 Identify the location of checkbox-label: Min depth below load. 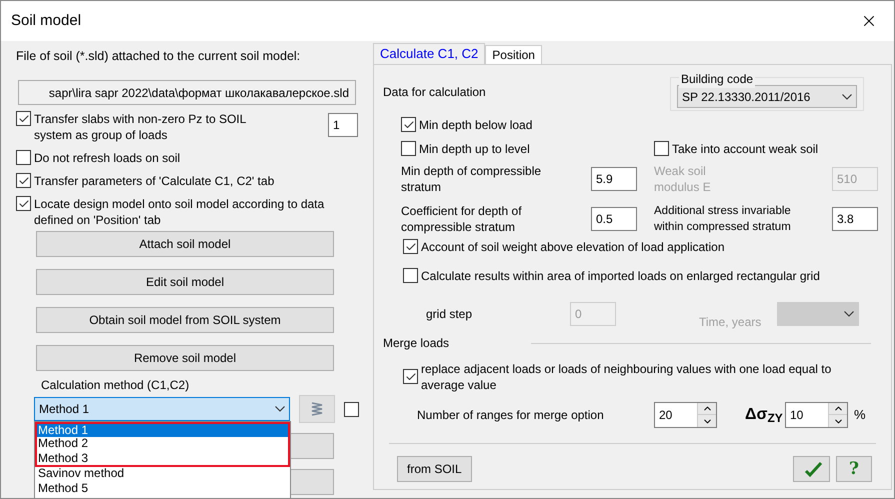
(475, 125).